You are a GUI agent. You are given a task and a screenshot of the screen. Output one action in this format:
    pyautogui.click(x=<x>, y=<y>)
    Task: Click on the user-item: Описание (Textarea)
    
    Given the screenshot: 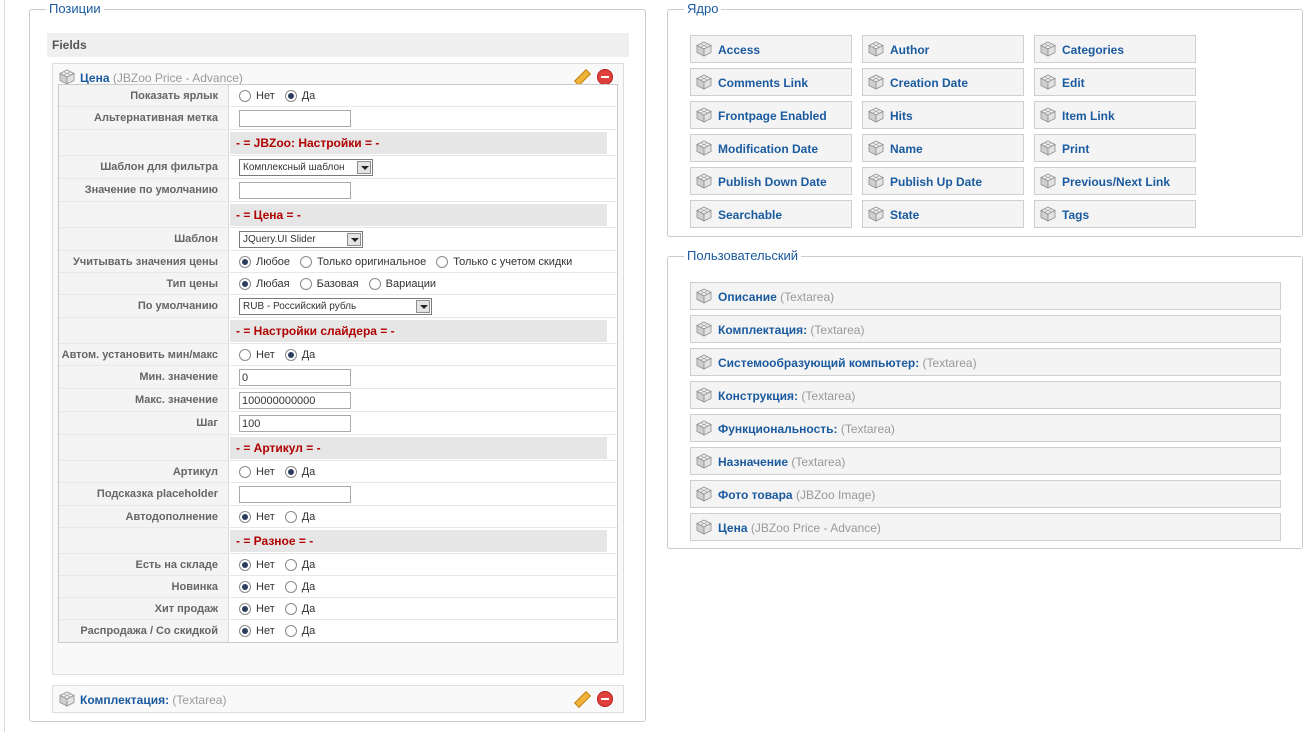 What is the action you would take?
    pyautogui.click(x=985, y=296)
    